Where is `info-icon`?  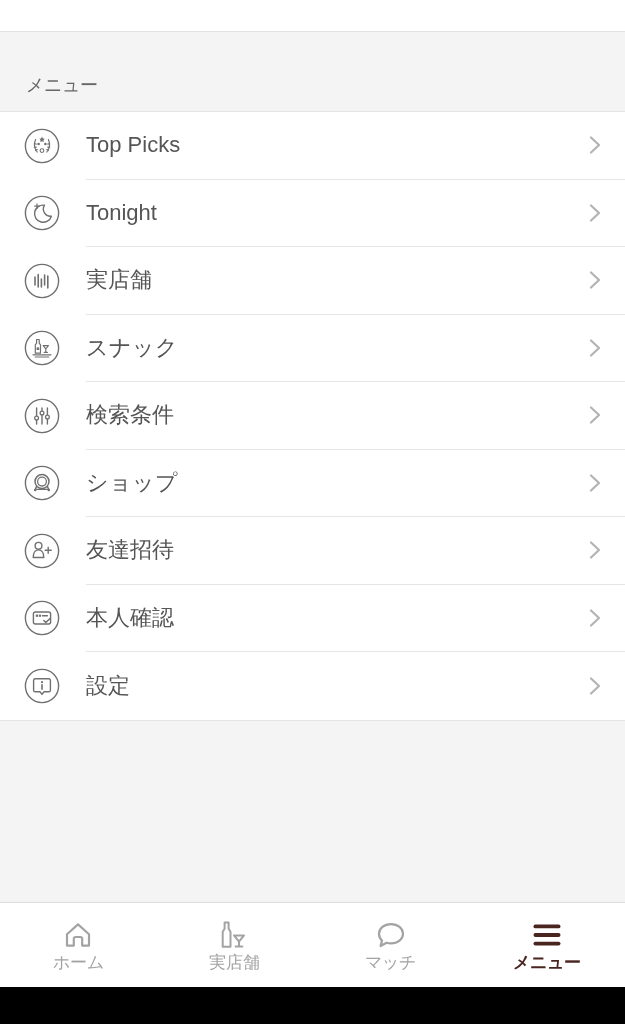 info-icon is located at coordinates (42, 685).